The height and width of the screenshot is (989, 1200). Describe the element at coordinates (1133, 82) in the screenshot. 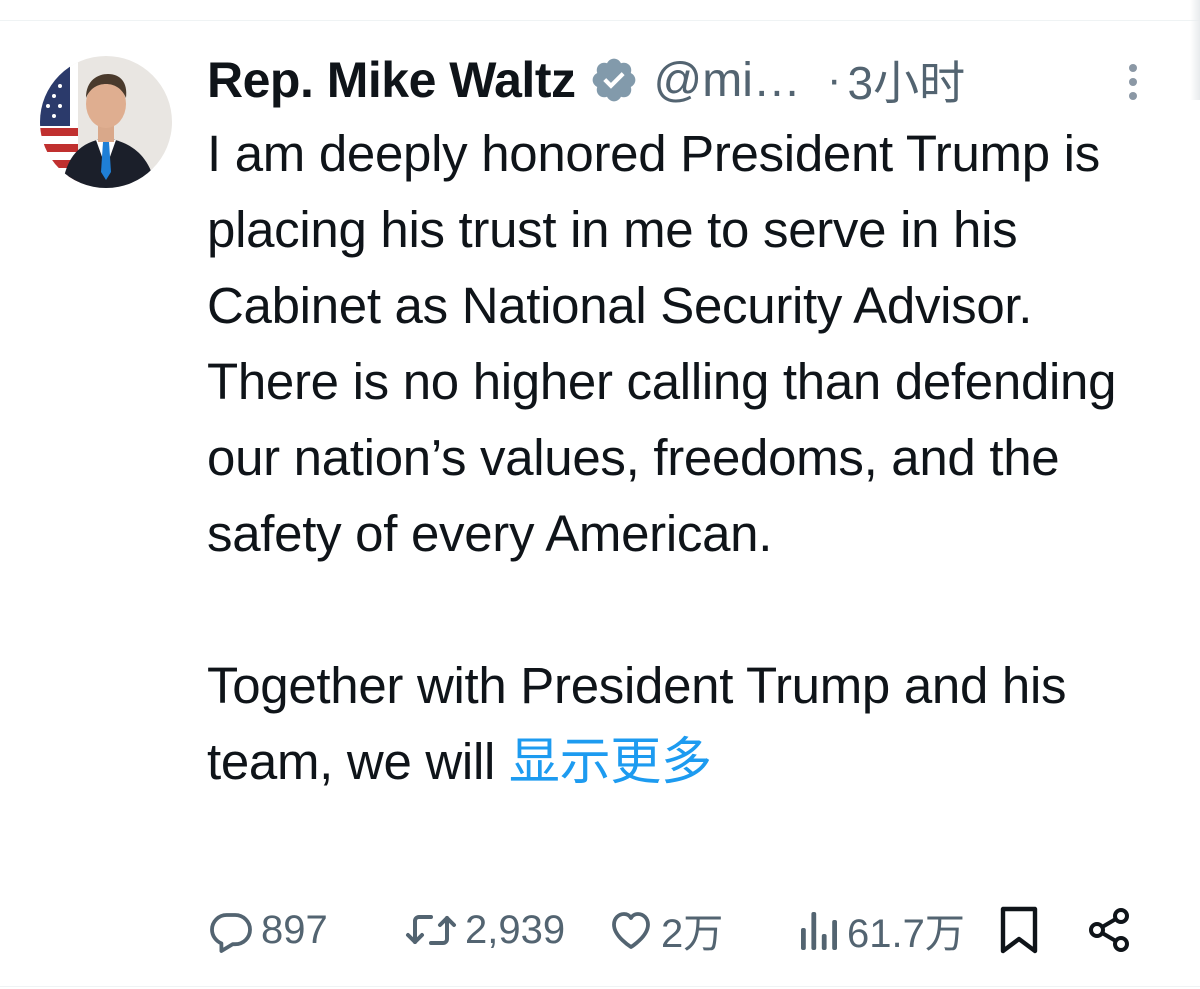

I see `more-vertical-icon` at that location.